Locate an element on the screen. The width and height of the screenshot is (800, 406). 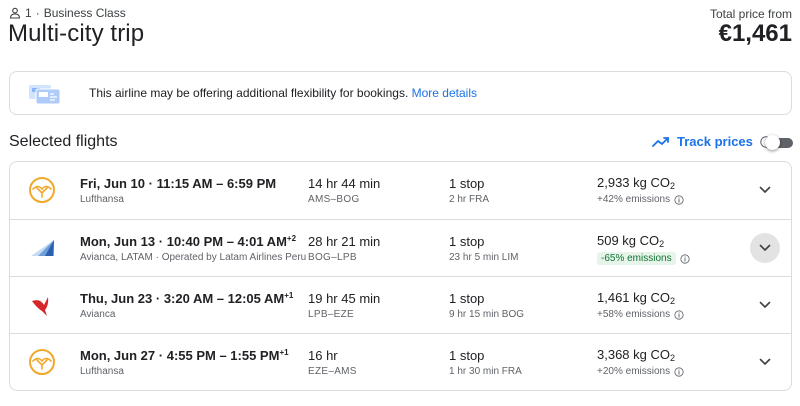
emissions-info: +58% emissions is located at coordinates (640, 314).